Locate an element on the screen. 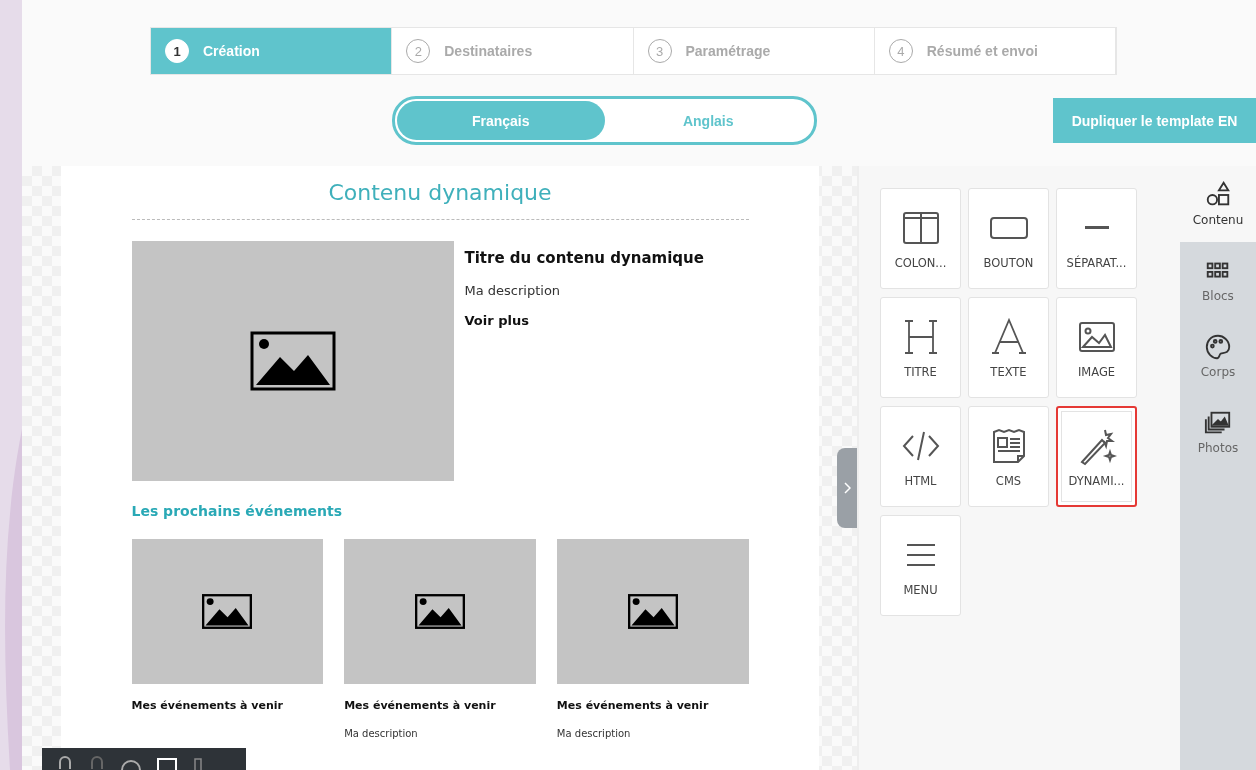 This screenshot has height=770, width=1256. block-tile: CMS is located at coordinates (1008, 456).